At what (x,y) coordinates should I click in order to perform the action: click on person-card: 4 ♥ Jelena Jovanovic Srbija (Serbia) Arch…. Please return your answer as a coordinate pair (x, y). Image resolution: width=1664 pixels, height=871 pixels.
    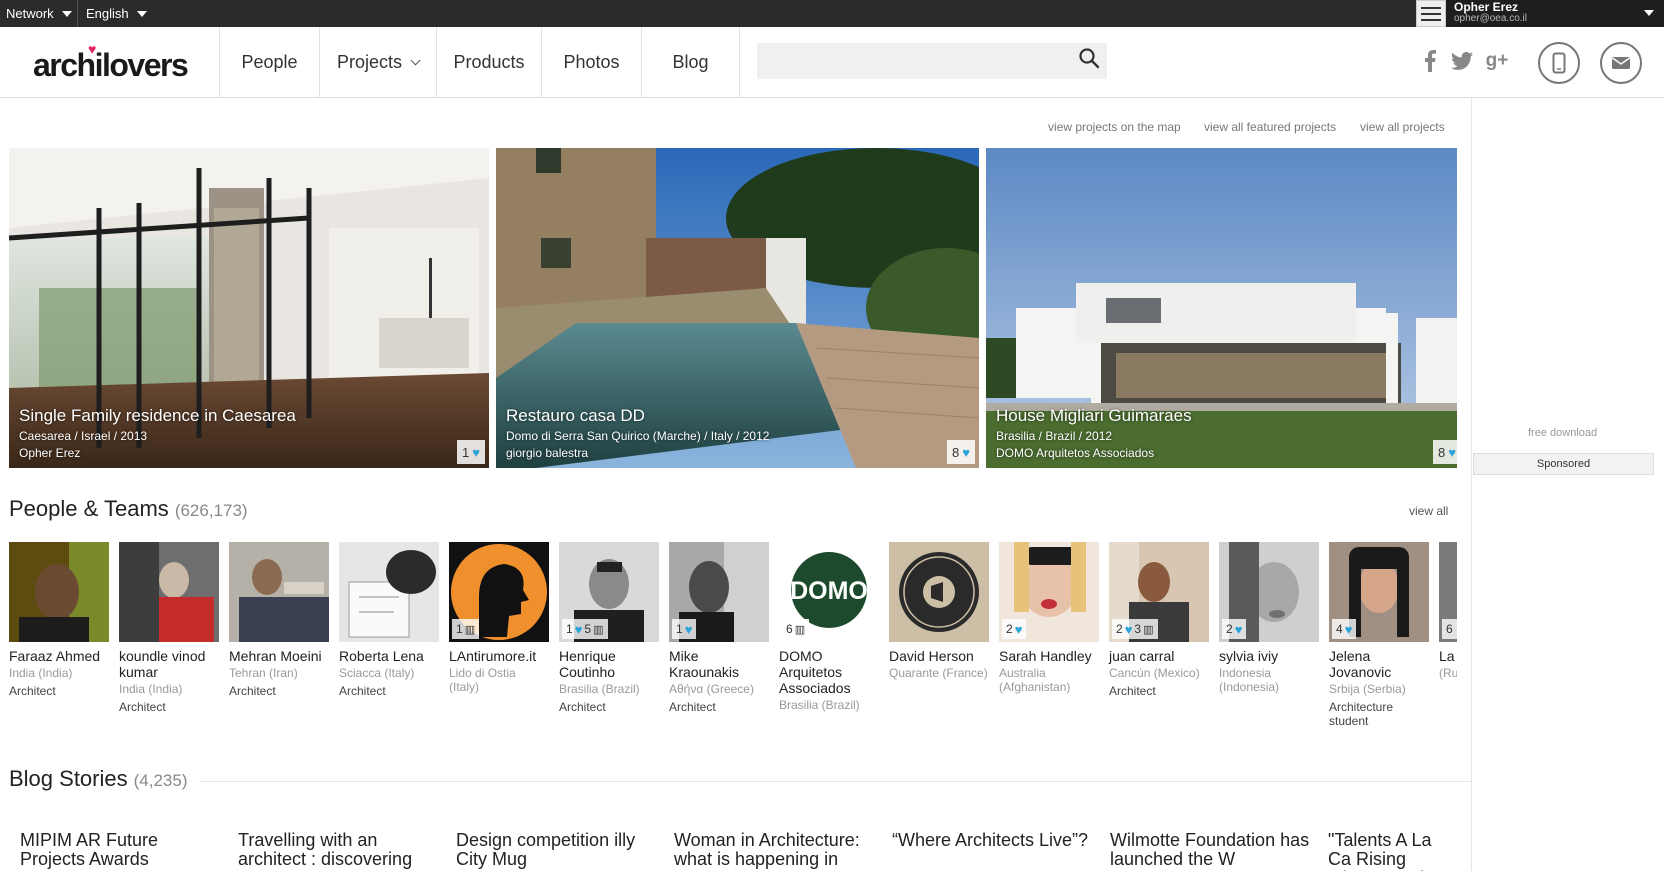
    Looking at the image, I should click on (1379, 635).